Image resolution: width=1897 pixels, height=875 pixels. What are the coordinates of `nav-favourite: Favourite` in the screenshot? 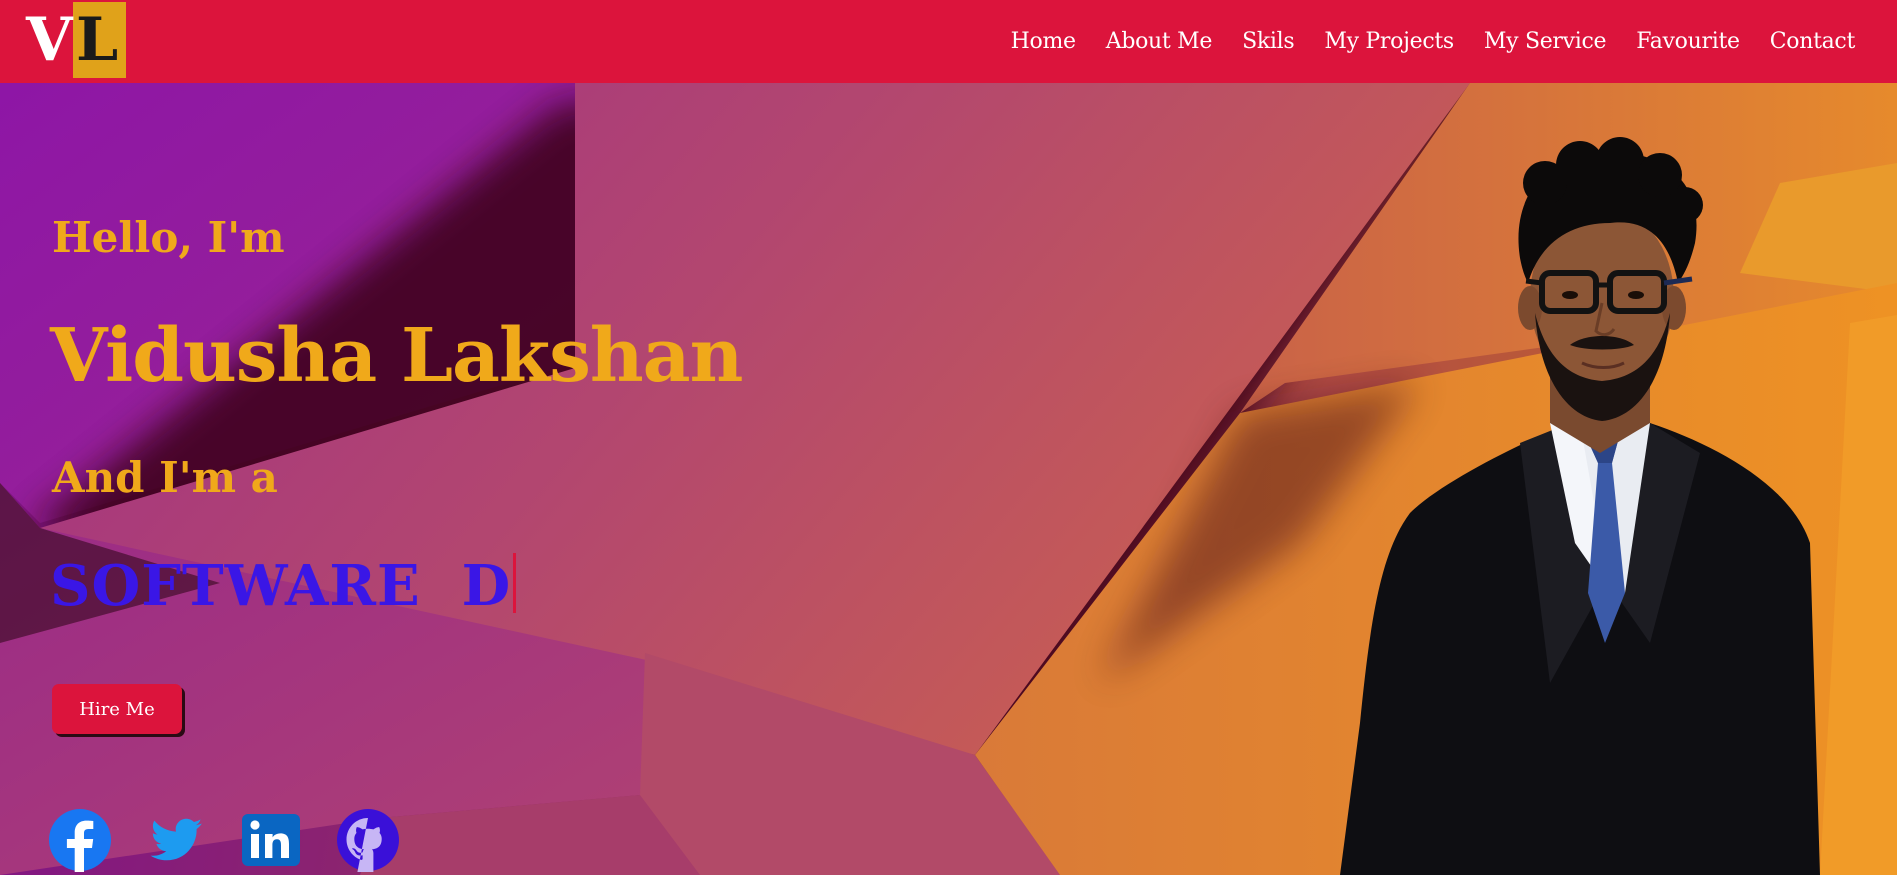 It's located at (1688, 41).